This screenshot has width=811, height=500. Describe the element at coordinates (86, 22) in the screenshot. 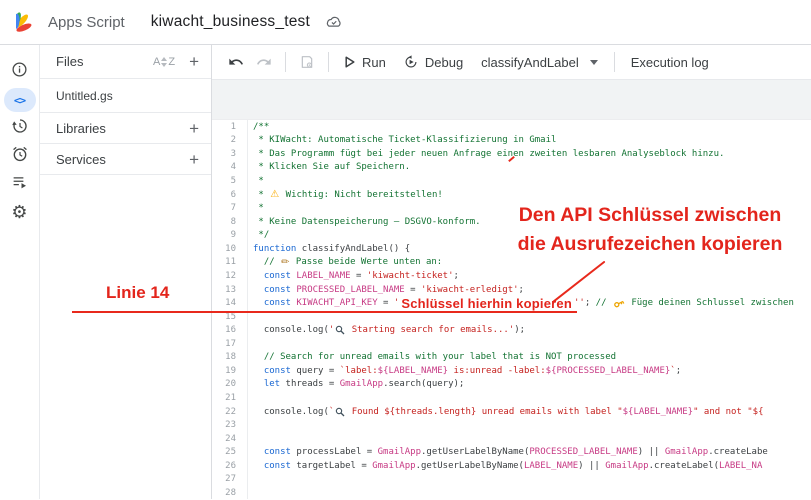

I see `app-name: Apps Script` at that location.